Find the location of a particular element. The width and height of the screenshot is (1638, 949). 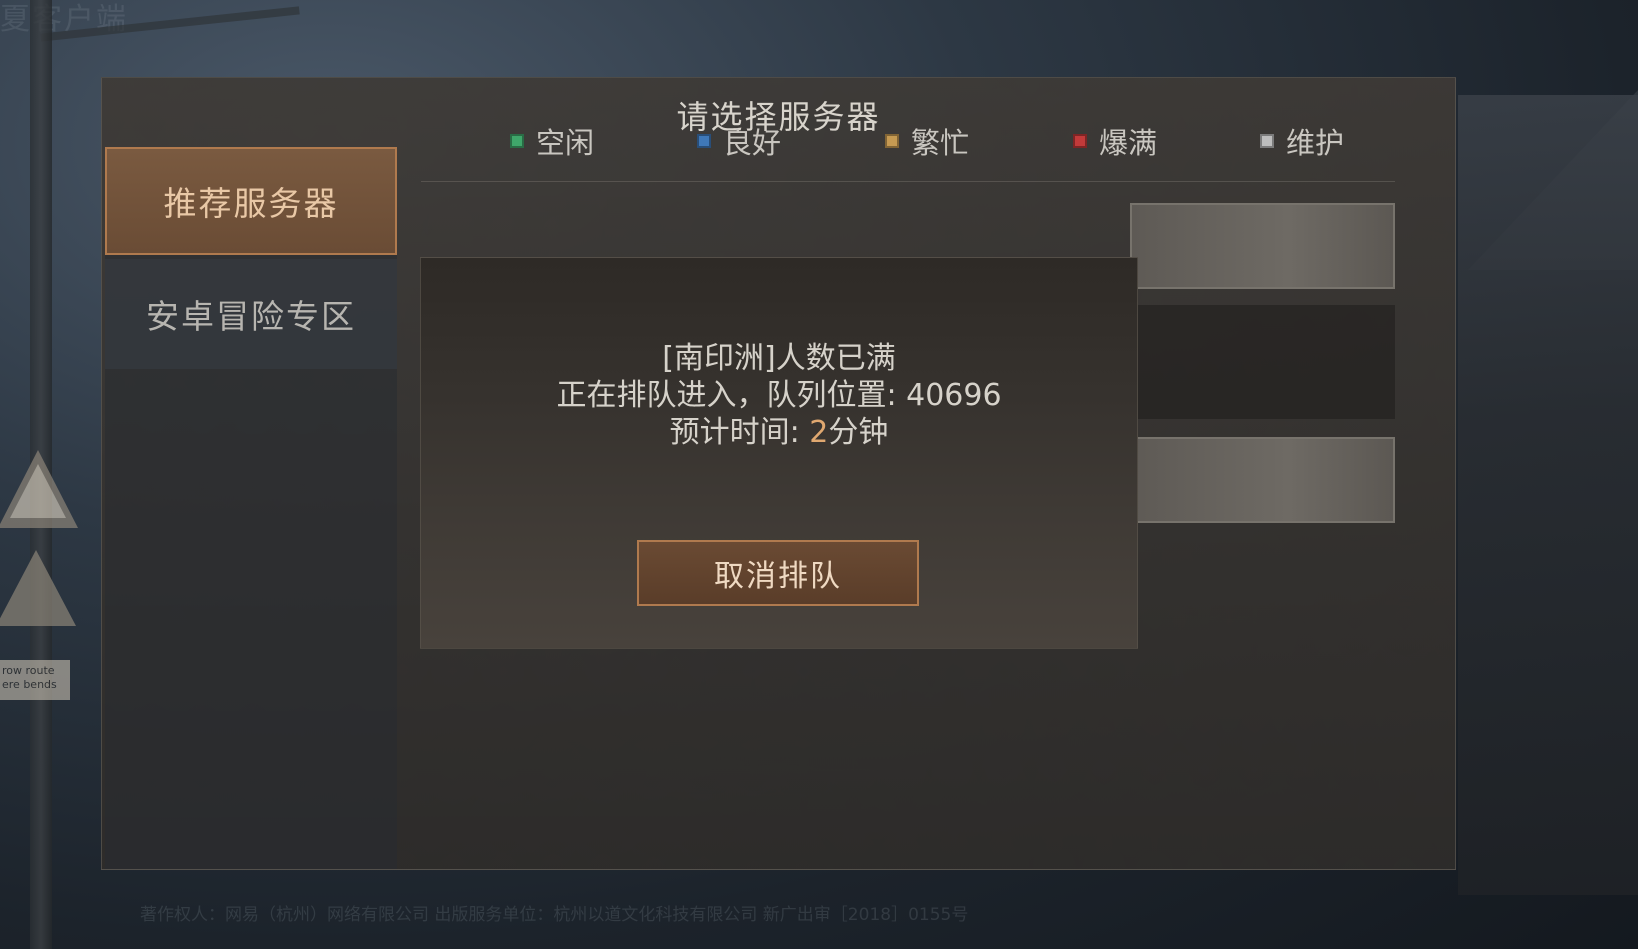

legend-label: 空闲 is located at coordinates (565, 143).